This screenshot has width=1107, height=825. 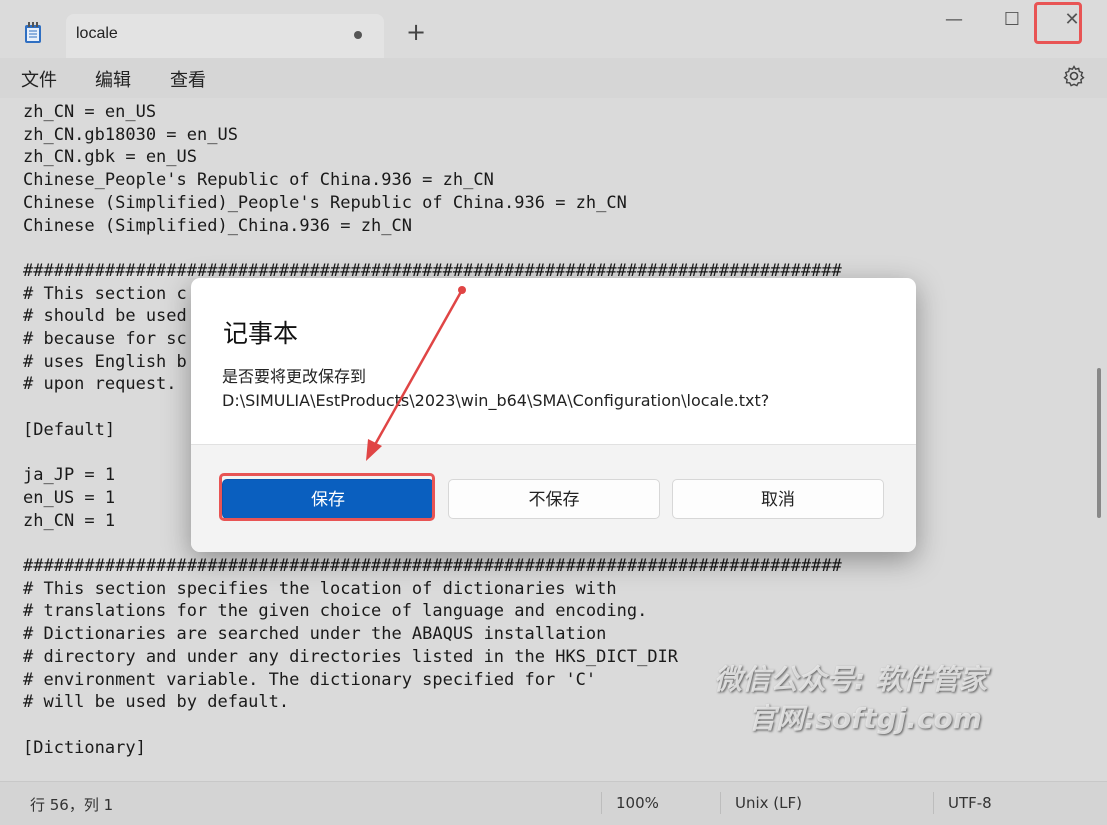 I want to click on vertical-scrollbar, so click(x=1100, y=439).